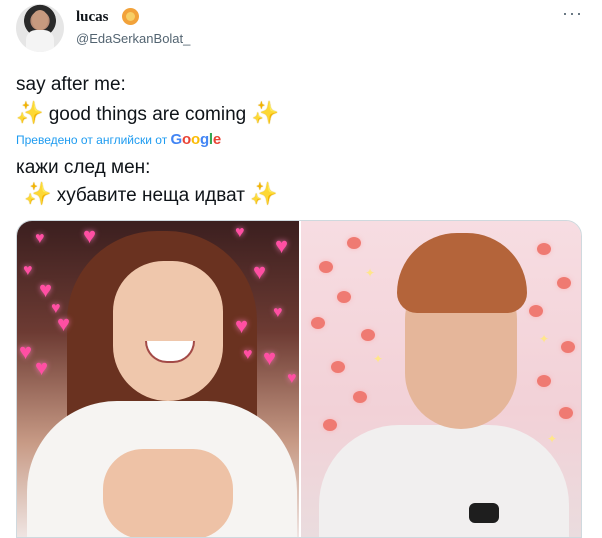 Image resolution: width=602 pixels, height=538 pixels. I want to click on display-name: lucas, so click(92, 17).